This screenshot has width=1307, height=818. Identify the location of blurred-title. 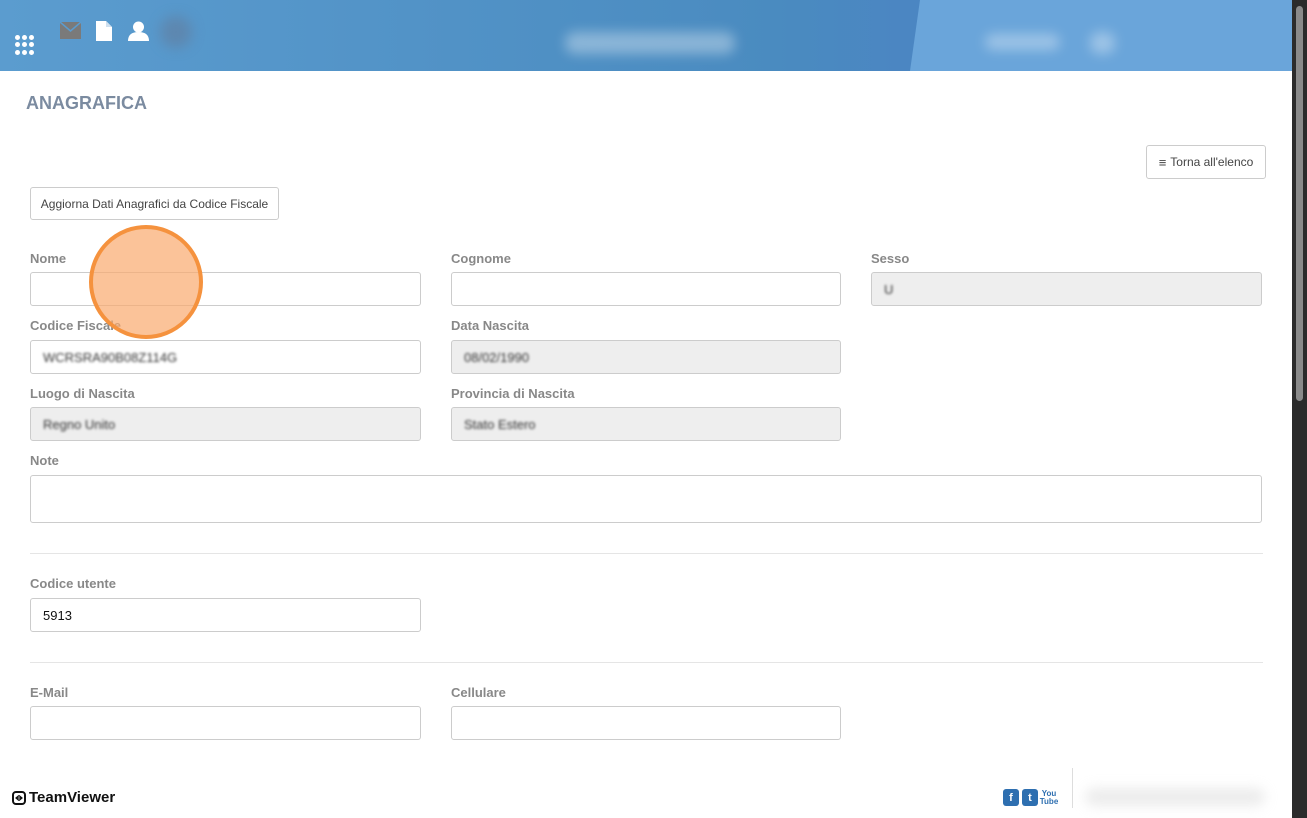
(650, 43).